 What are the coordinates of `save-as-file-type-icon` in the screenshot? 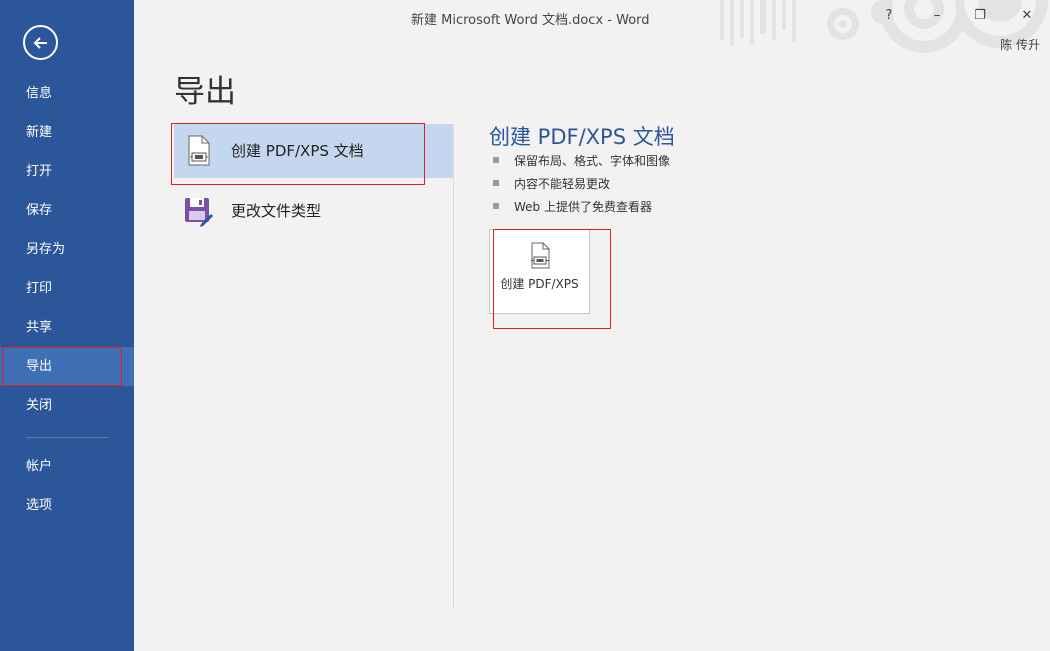 It's located at (199, 212).